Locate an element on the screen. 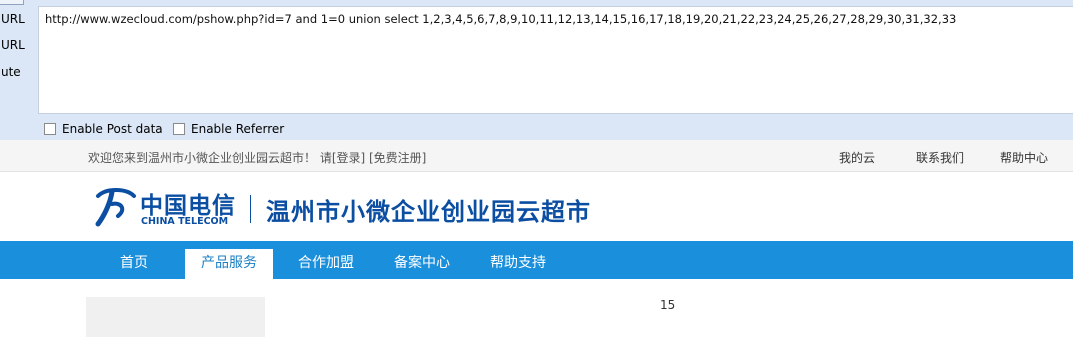 The height and width of the screenshot is (337, 1073). contact-us-link: 联系我们 is located at coordinates (940, 157).